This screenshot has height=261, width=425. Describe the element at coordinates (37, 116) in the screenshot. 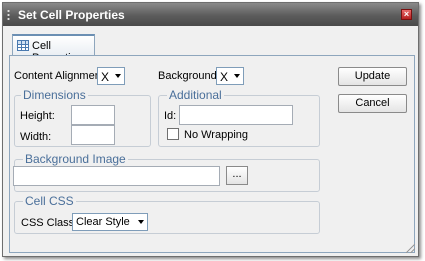

I see `height-label: Height:` at that location.